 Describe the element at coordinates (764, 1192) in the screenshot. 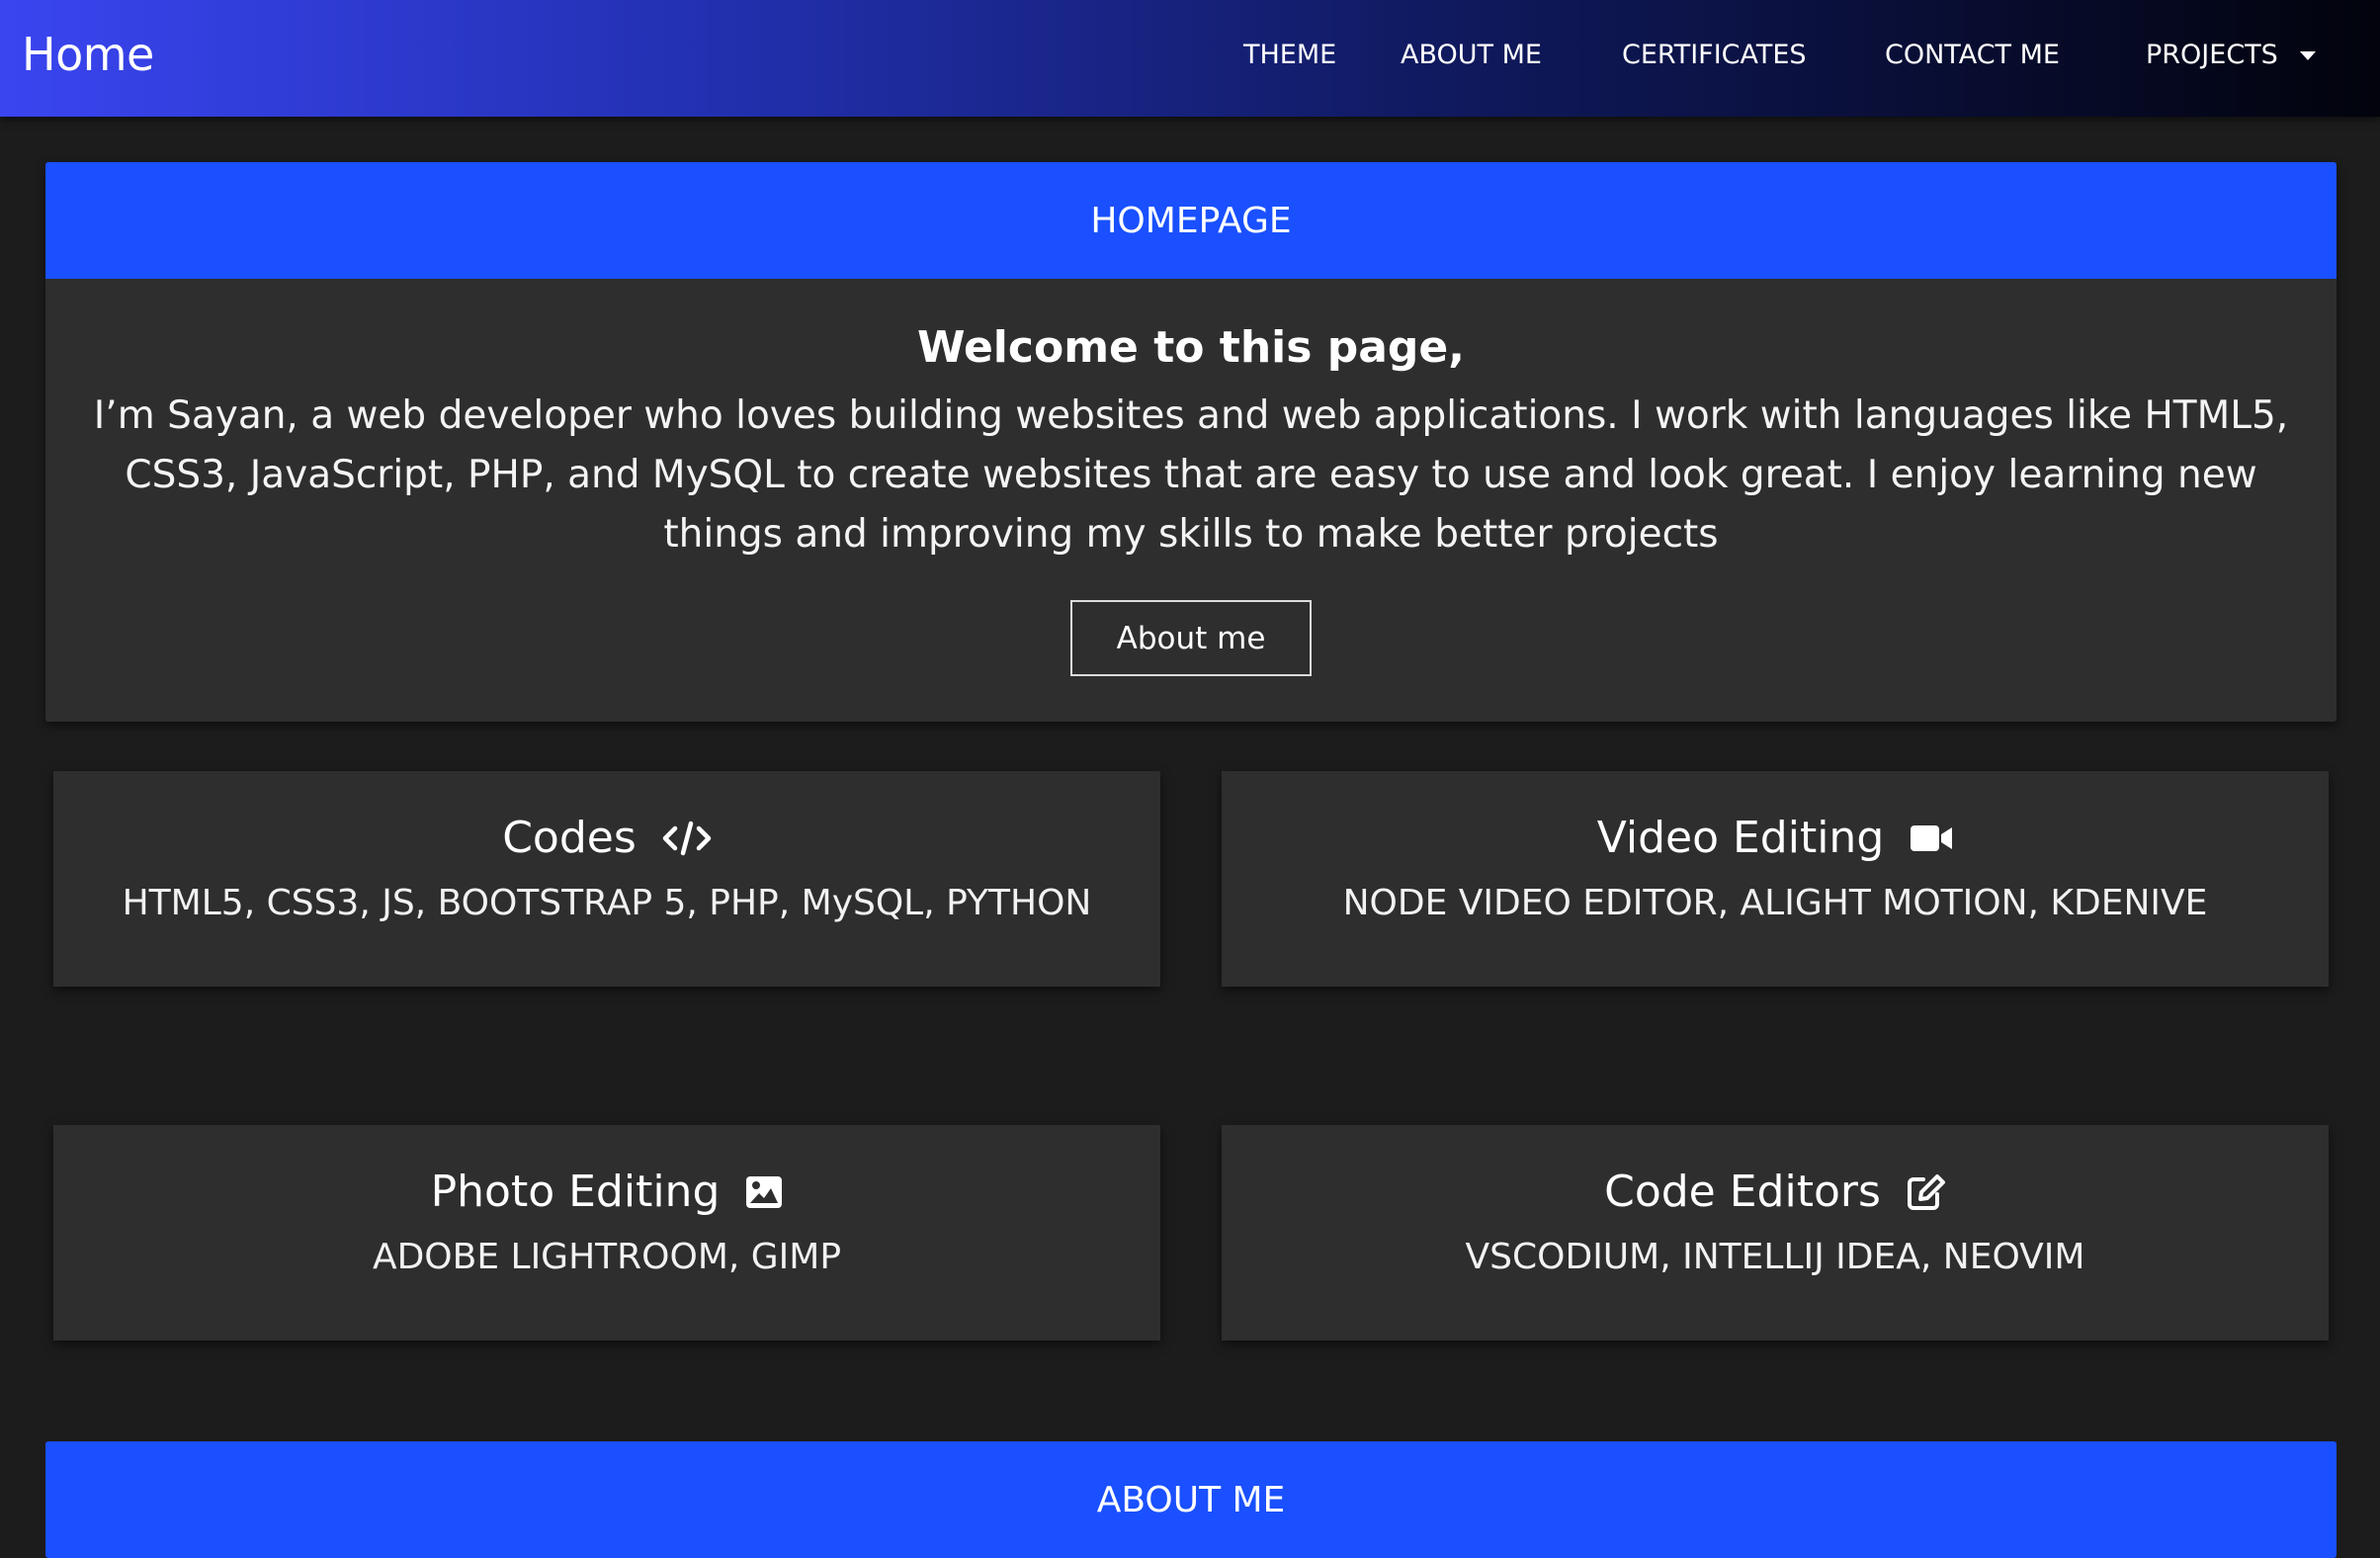

I see `image-icon` at that location.